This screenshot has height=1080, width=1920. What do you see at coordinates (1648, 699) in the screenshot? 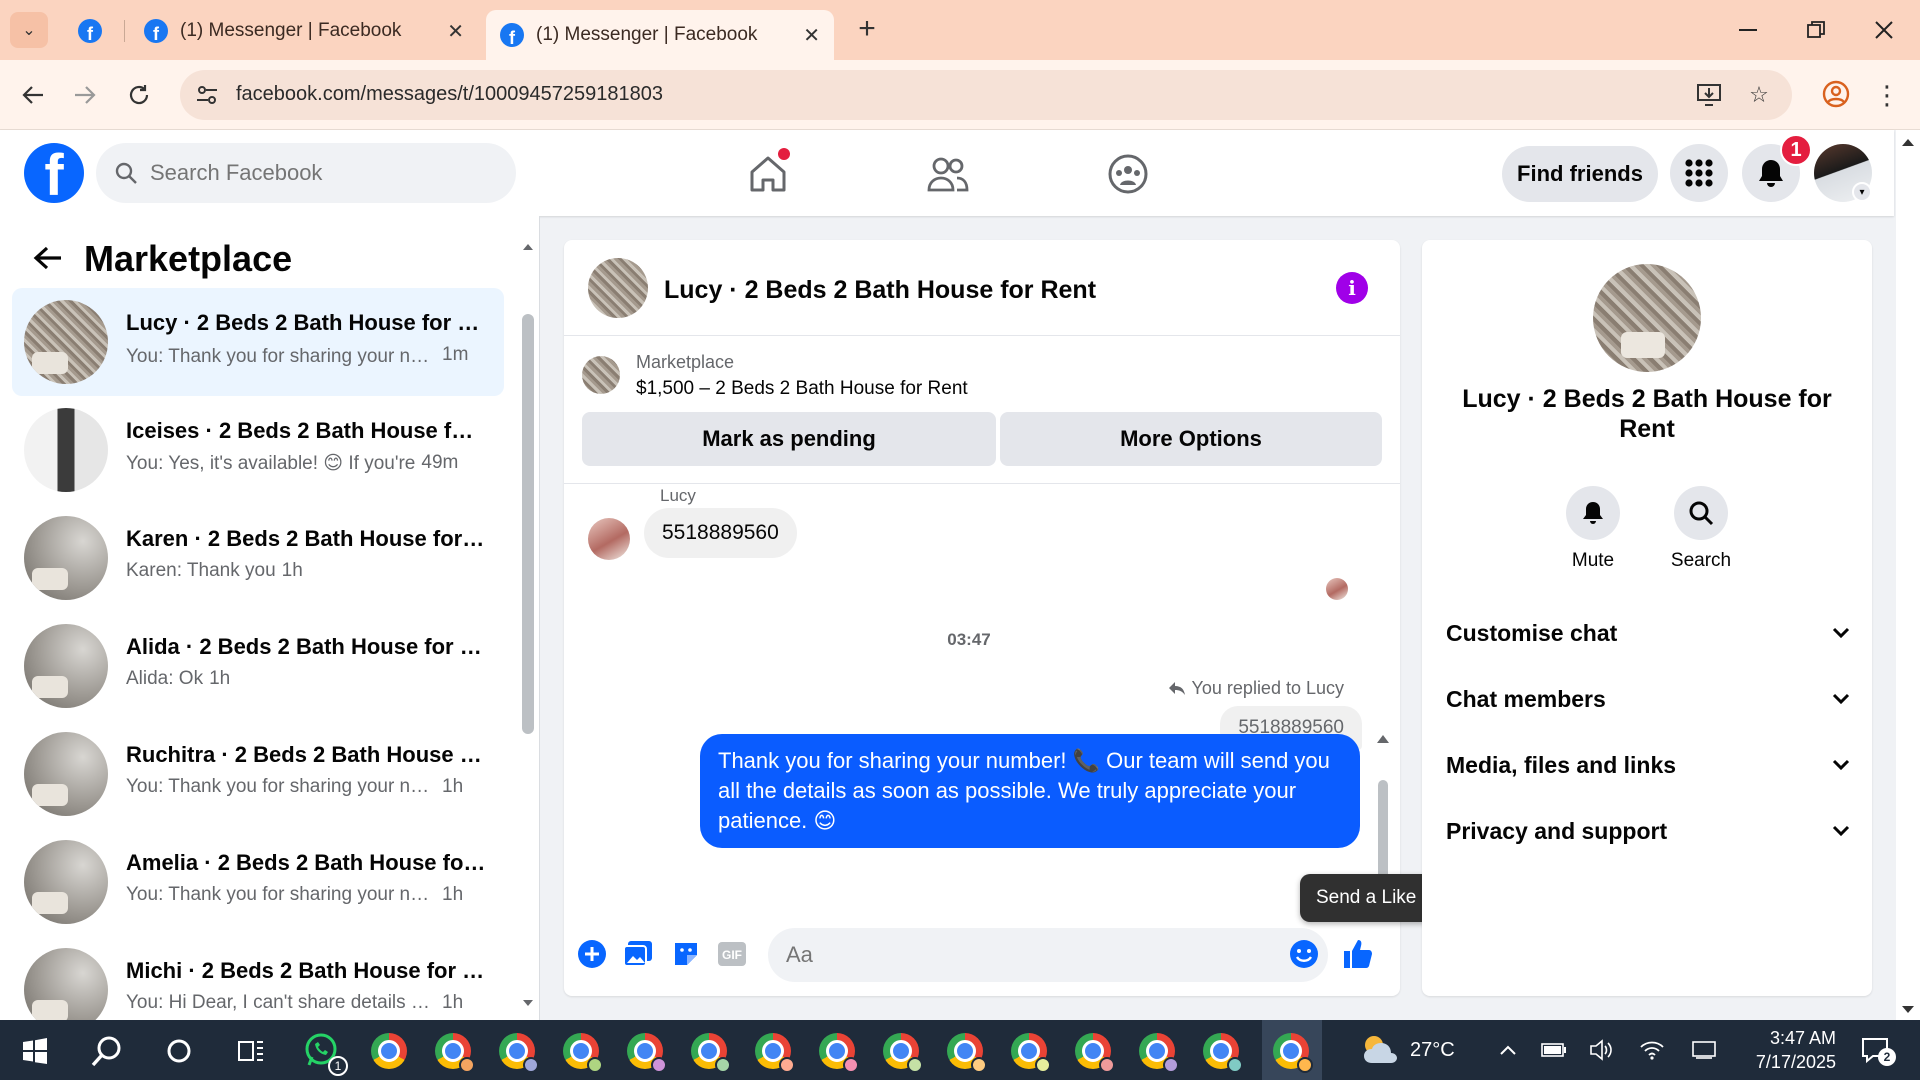
I see `chat-members-row: Chat members` at bounding box center [1648, 699].